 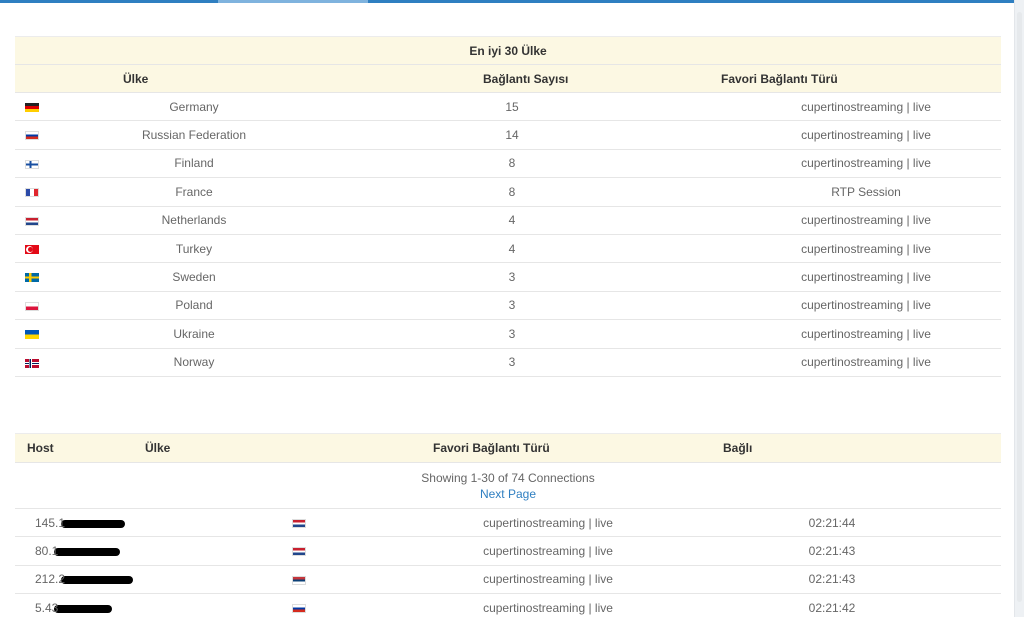 What do you see at coordinates (32, 249) in the screenshot?
I see `flag-turkey-icon` at bounding box center [32, 249].